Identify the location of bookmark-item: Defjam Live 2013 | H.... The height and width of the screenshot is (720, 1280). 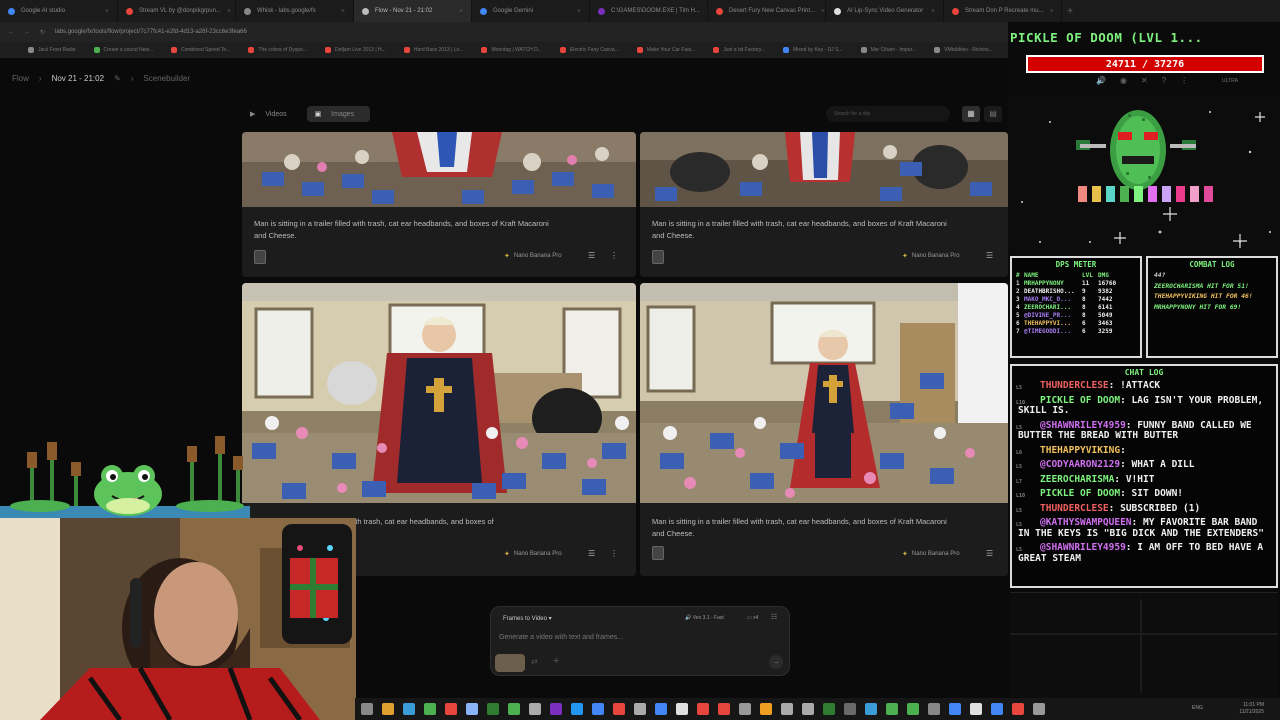
(355, 50).